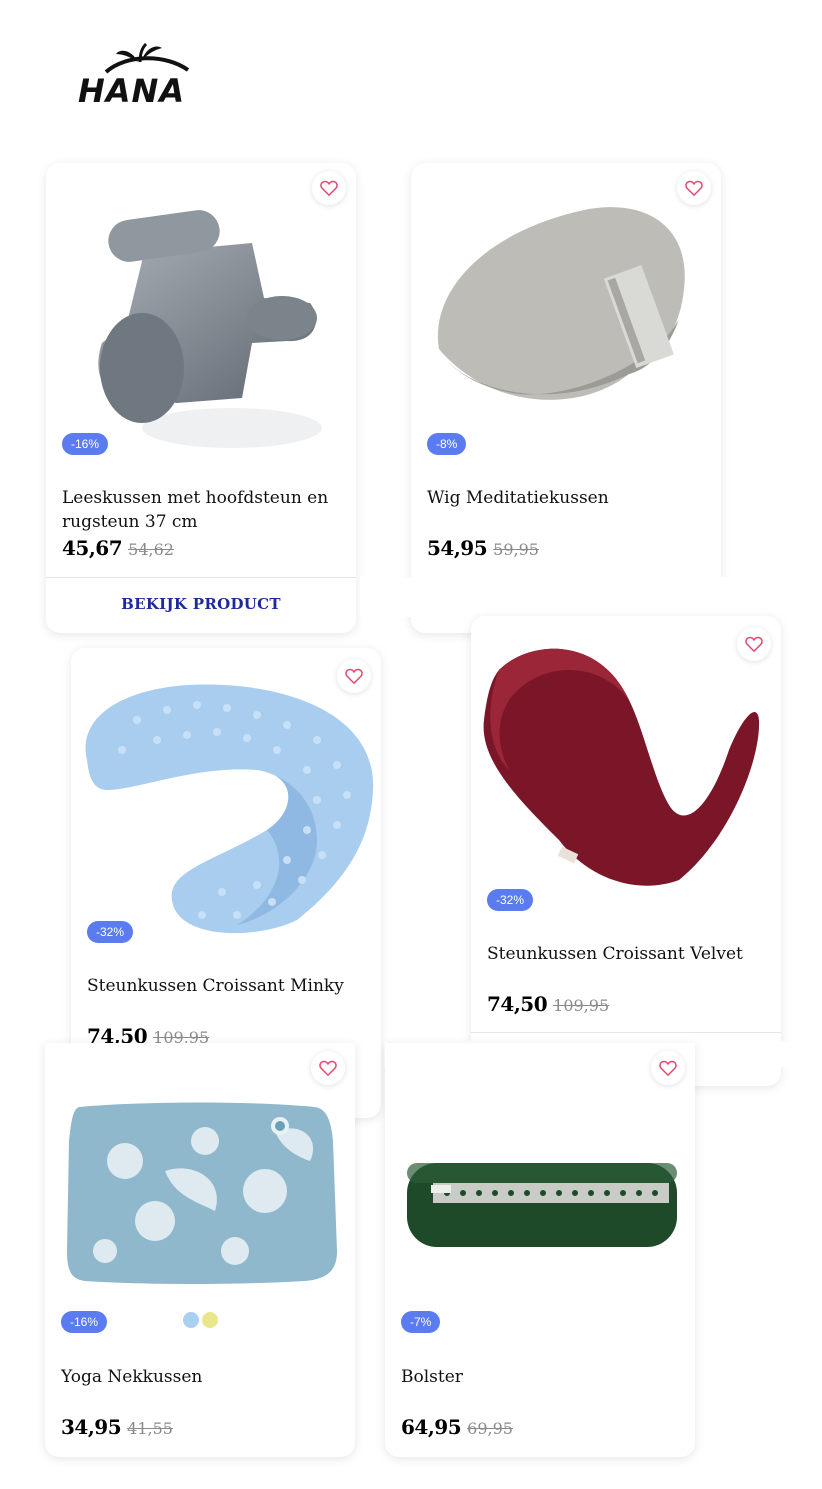  What do you see at coordinates (431, 1427) in the screenshot?
I see `current-price: 64,95` at bounding box center [431, 1427].